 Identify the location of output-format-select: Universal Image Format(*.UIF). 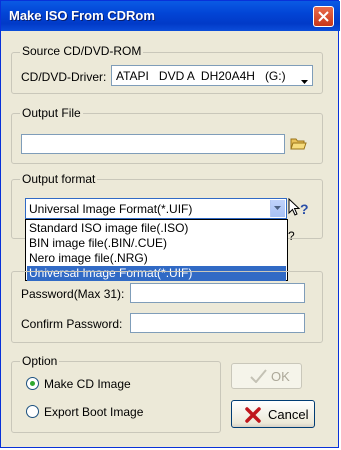
(156, 208).